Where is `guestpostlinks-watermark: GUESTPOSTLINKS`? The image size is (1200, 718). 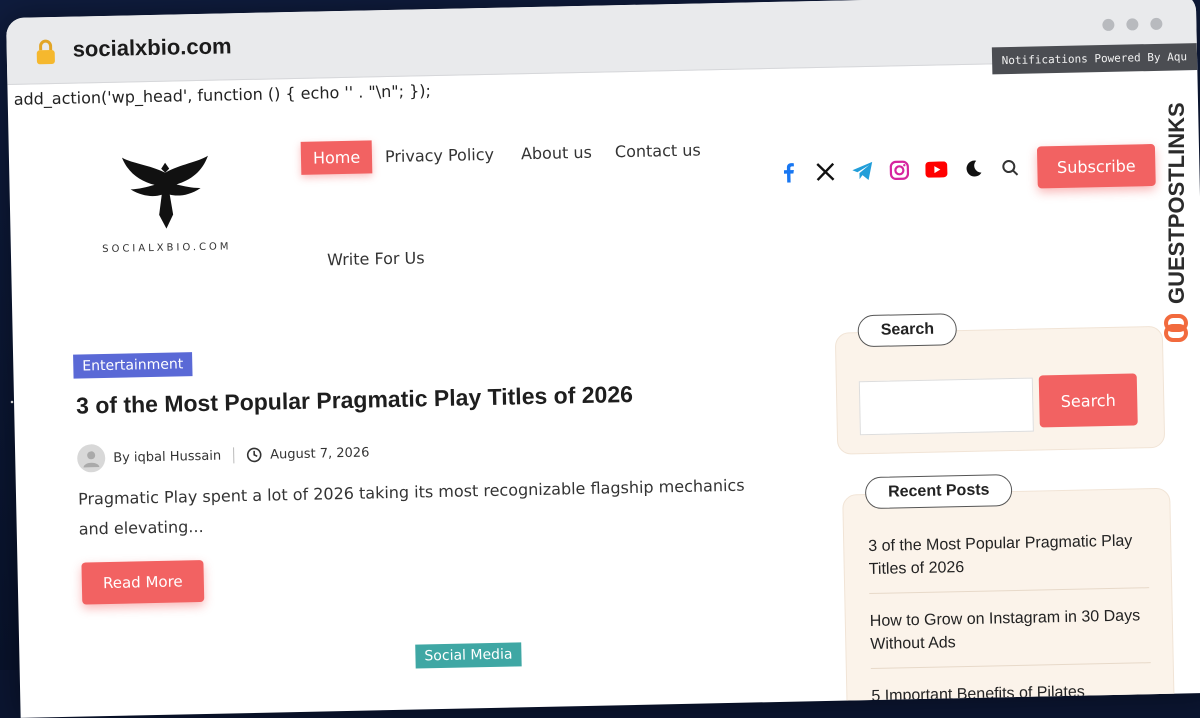 guestpostlinks-watermark: GUESTPOSTLINKS is located at coordinates (1176, 222).